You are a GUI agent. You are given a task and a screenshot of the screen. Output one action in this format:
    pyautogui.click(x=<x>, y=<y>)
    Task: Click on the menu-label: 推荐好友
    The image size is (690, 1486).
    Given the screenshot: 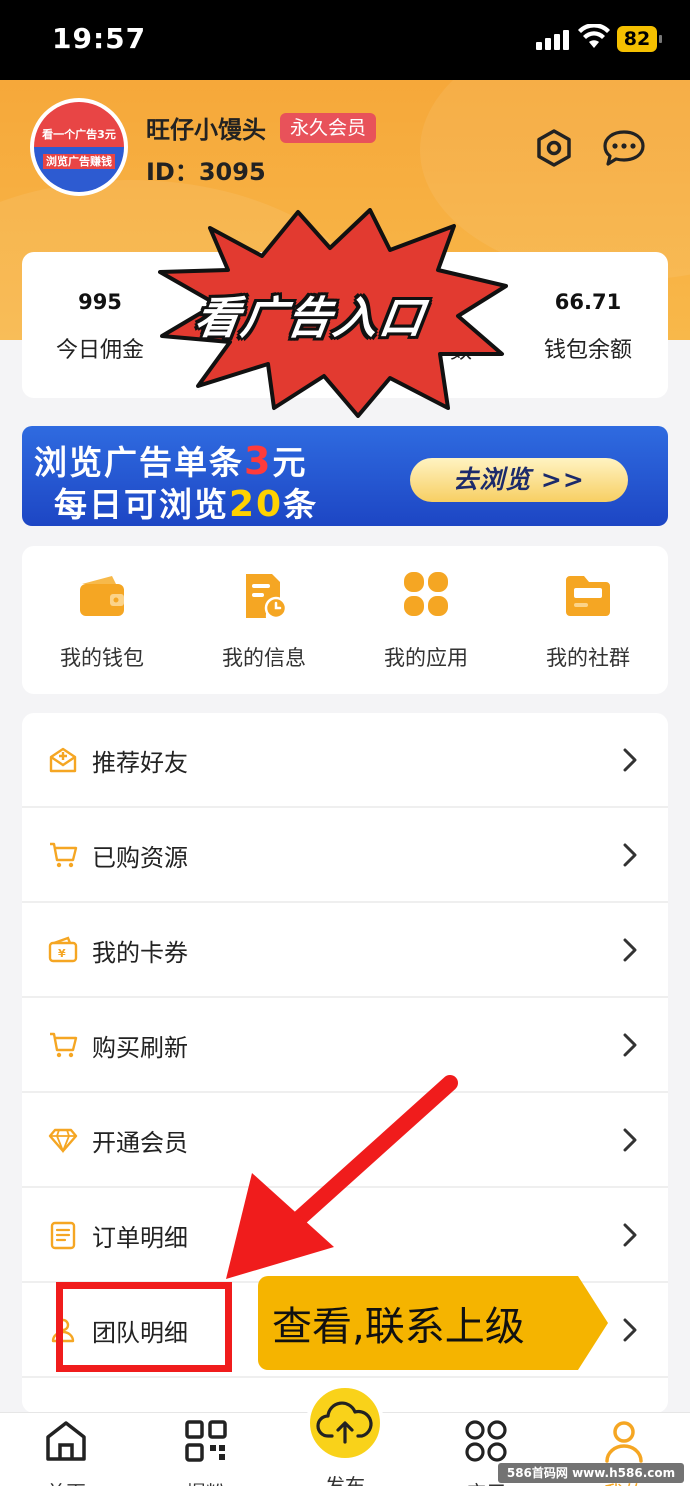 What is the action you would take?
    pyautogui.click(x=140, y=763)
    